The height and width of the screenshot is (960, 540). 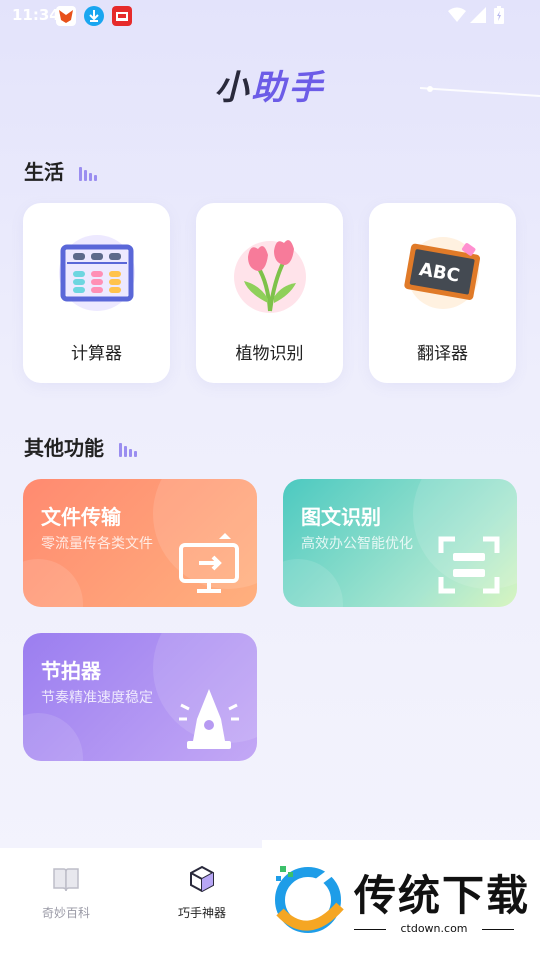 What do you see at coordinates (443, 273) in the screenshot?
I see `chalkboard-abc-icon: ABC` at bounding box center [443, 273].